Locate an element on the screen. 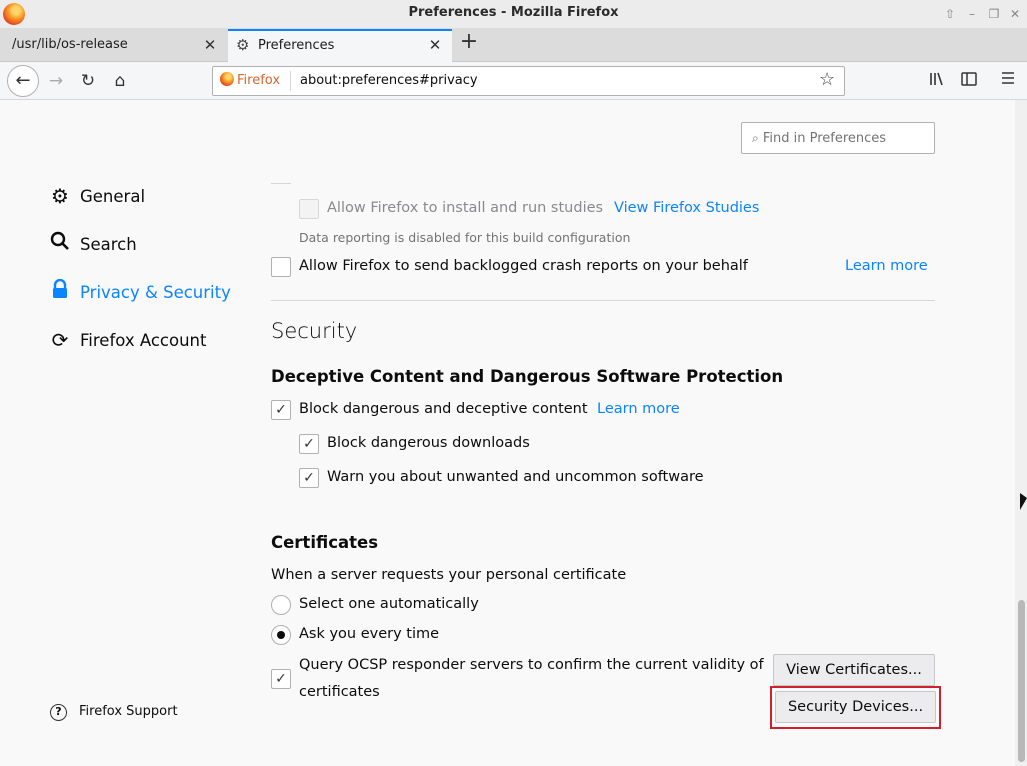  menu-hamburger-icon is located at coordinates (1008, 81).